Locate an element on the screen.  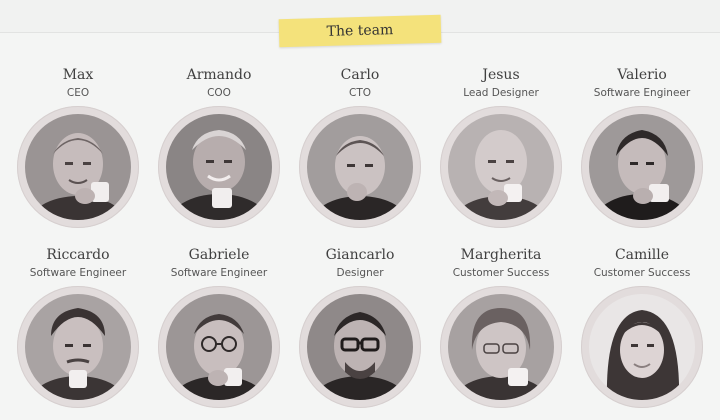
team-member-card: Jesus Lead Designer is located at coordinates (501, 147).